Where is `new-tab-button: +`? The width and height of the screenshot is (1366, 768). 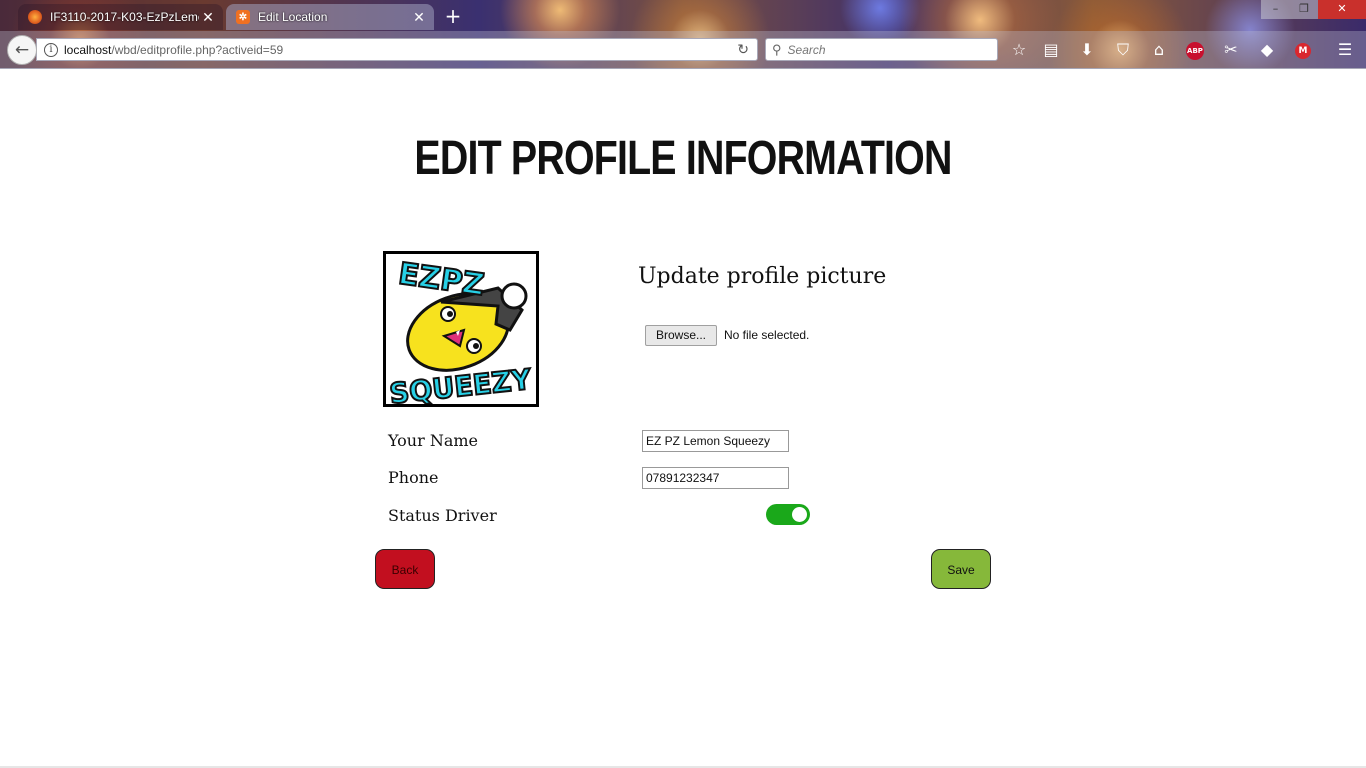
new-tab-button: + is located at coordinates (453, 16).